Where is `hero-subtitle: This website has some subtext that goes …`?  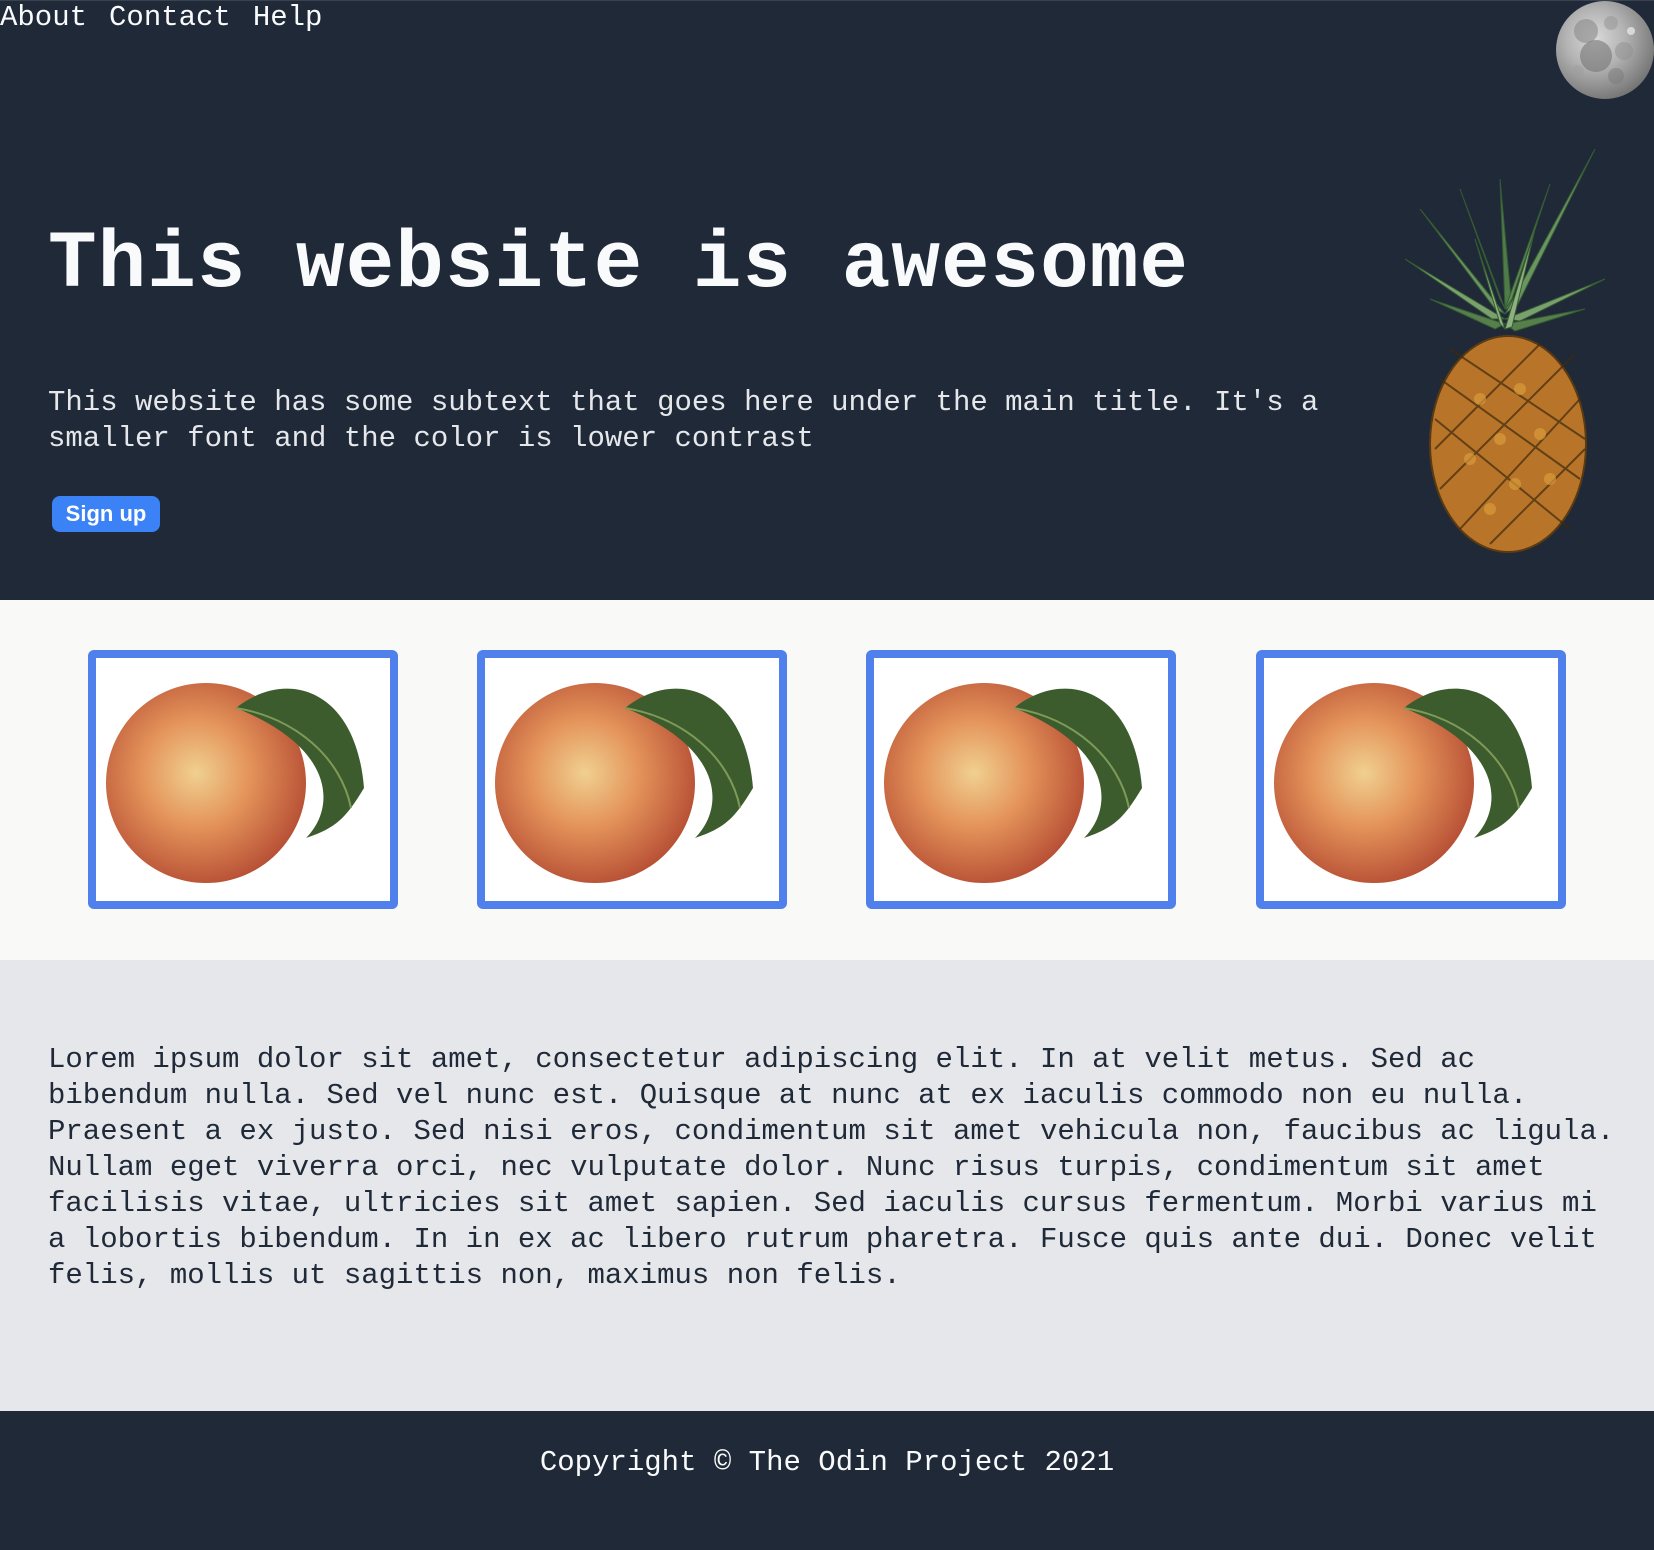
hero-subtitle: This website has some subtext that goes … is located at coordinates (683, 420).